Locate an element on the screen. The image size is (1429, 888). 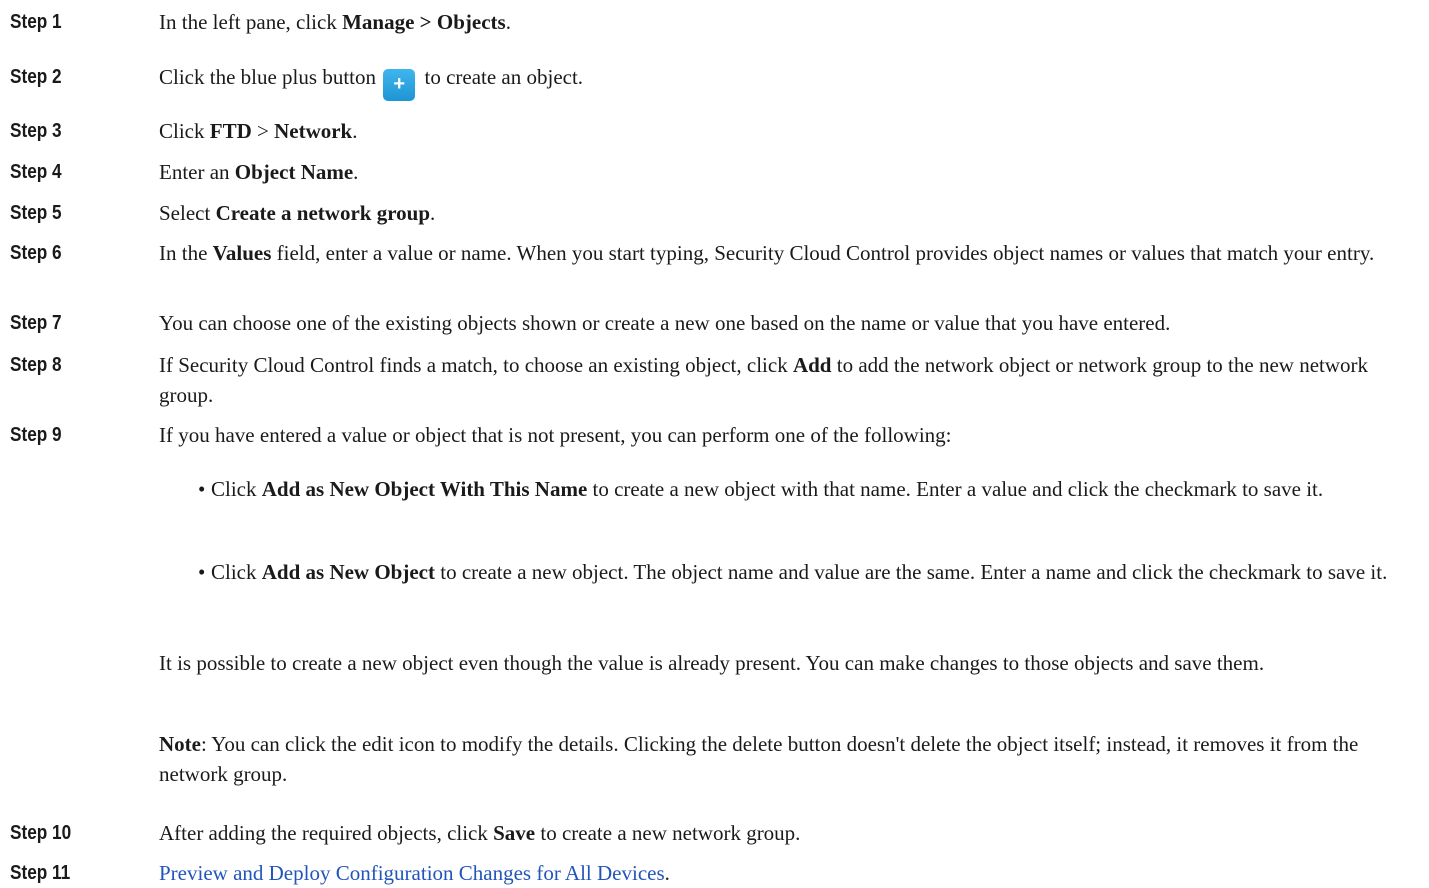
step-label: Step 8 is located at coordinates (36, 365).